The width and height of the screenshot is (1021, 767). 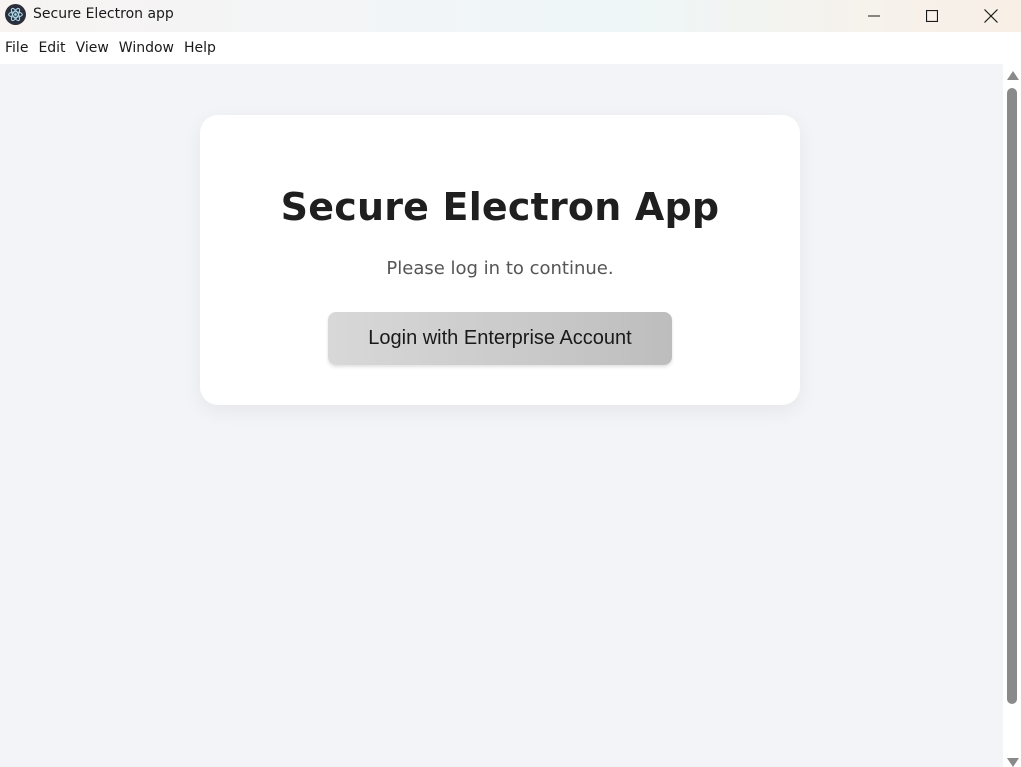 I want to click on close-button, so click(x=991, y=16).